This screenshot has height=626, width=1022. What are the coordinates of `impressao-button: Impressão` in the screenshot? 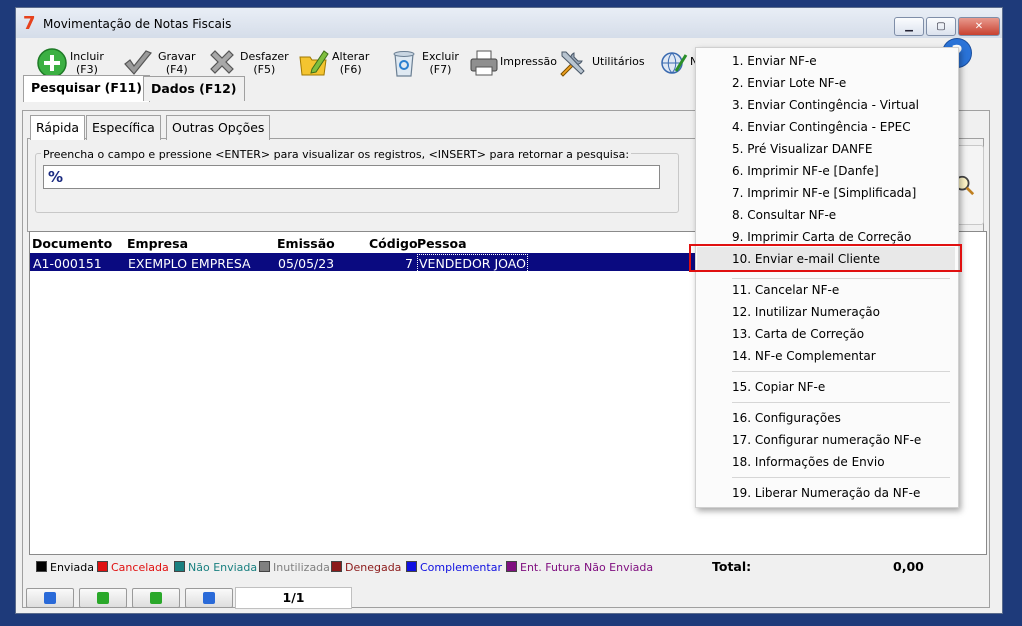 It's located at (512, 64).